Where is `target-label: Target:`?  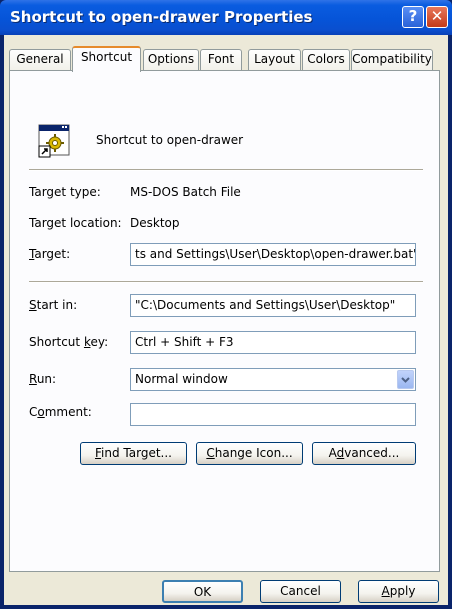 target-label: Target: is located at coordinates (50, 254).